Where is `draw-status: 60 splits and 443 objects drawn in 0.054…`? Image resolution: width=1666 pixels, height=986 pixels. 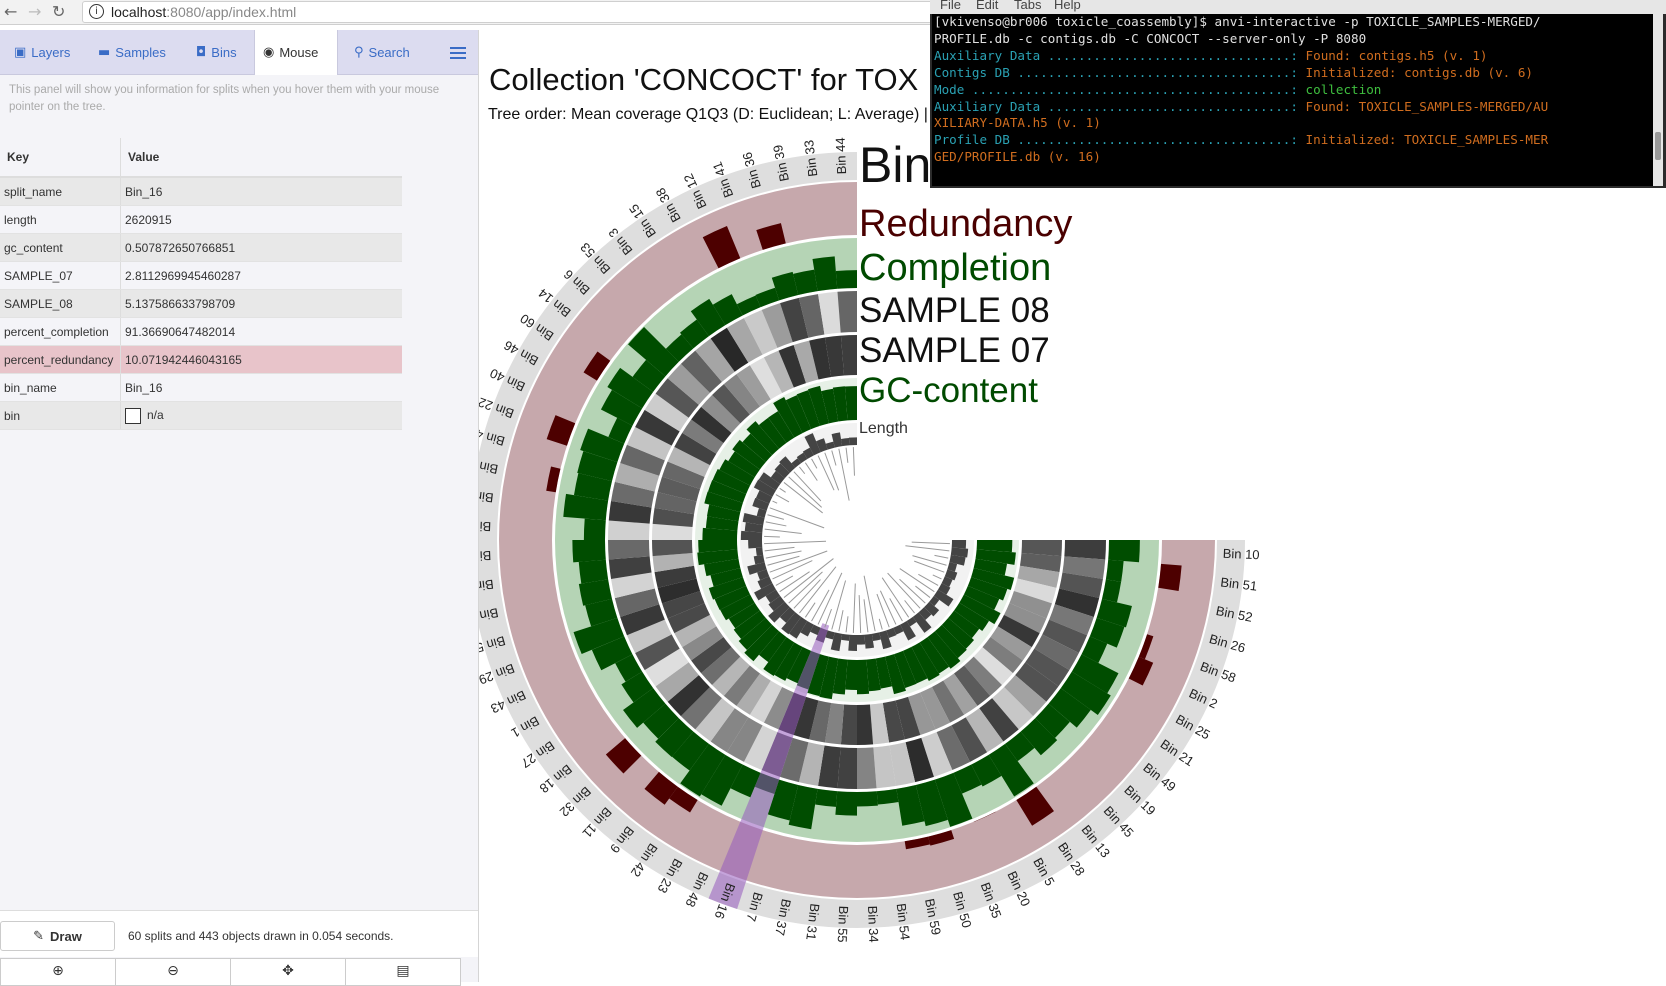
draw-status: 60 splits and 443 objects drawn in 0.054… is located at coordinates (261, 936).